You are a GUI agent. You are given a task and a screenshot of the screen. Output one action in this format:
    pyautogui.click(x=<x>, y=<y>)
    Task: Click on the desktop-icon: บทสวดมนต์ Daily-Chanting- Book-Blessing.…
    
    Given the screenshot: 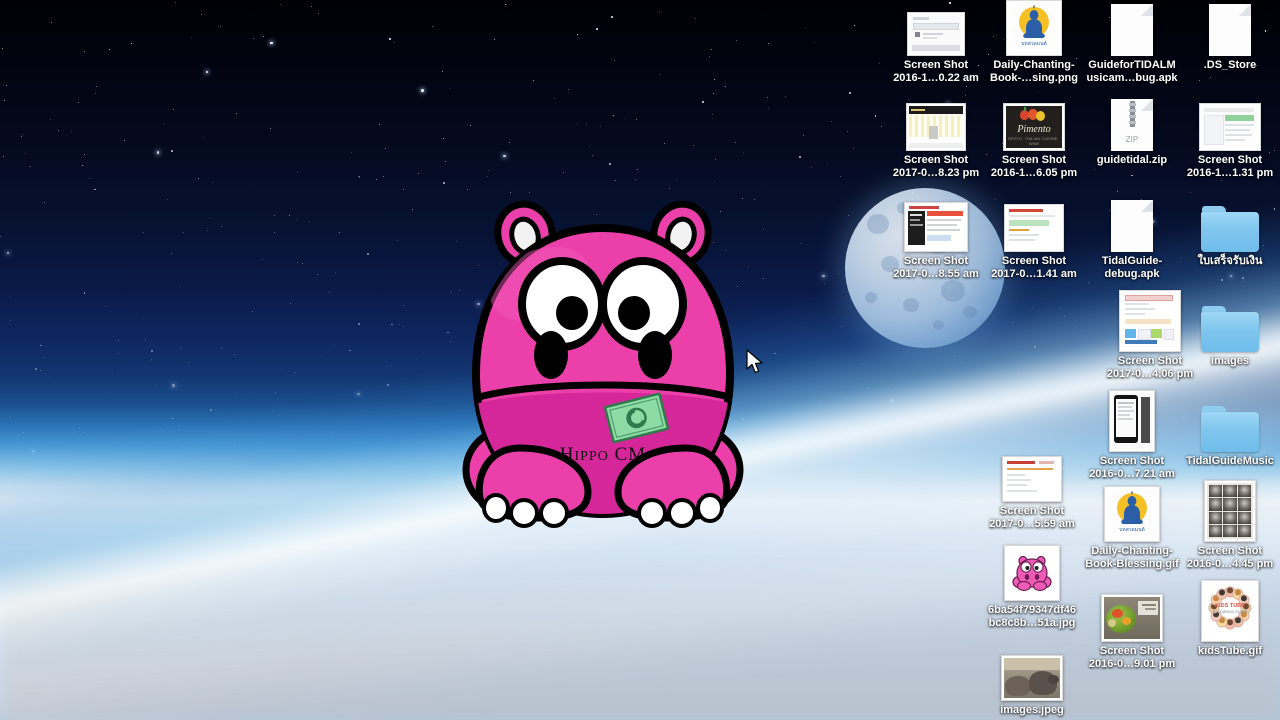 What is the action you would take?
    pyautogui.click(x=1132, y=528)
    